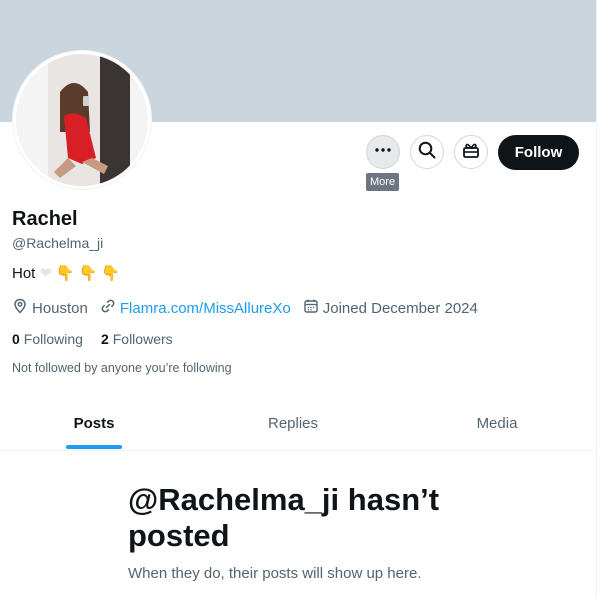  Describe the element at coordinates (284, 517) in the screenshot. I see `empty-state-title: @Rachelma_ji hasn’t posted` at that location.